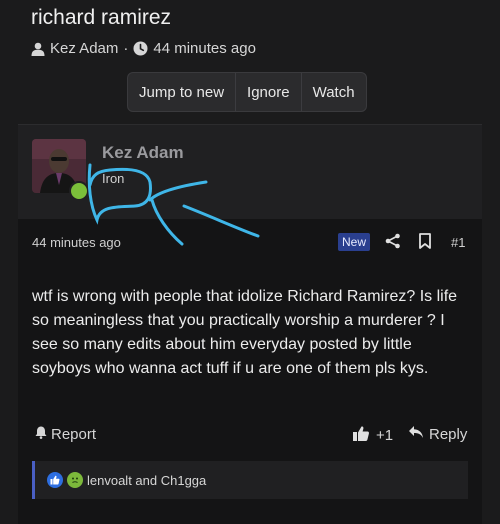 Image resolution: width=500 pixels, height=524 pixels. Describe the element at coordinates (140, 48) in the screenshot. I see `clock-icon` at that location.